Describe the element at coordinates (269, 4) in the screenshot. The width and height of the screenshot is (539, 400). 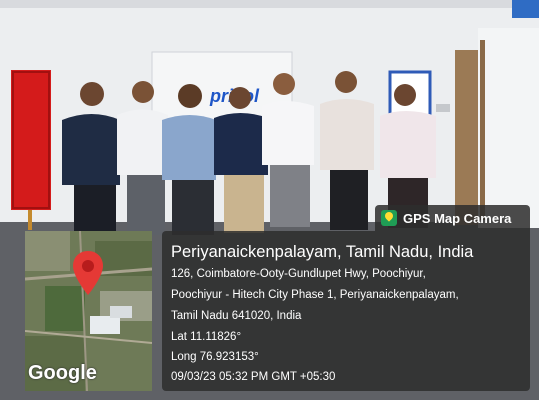
I see `ceiling-strip` at that location.